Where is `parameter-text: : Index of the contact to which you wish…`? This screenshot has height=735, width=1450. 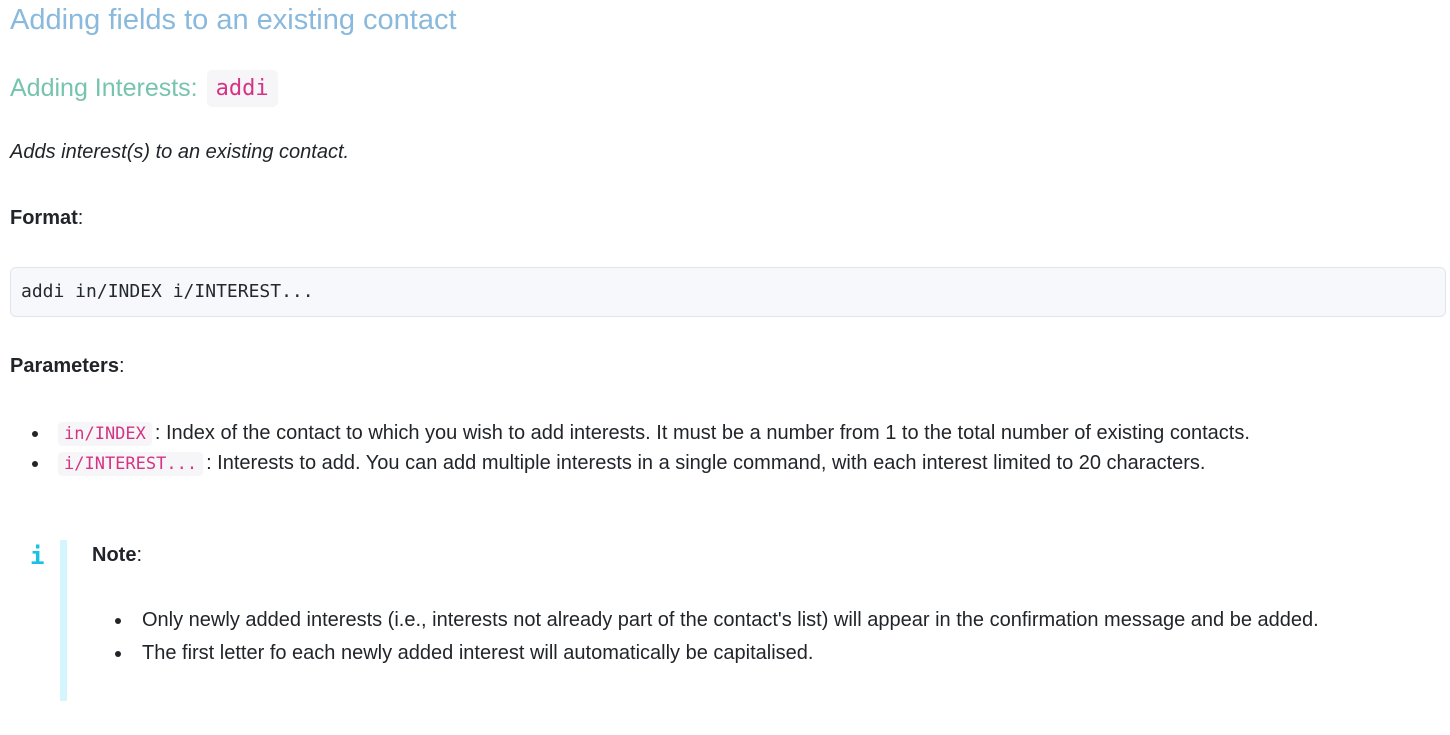 parameter-text: : Index of the contact to which you wish… is located at coordinates (702, 433).